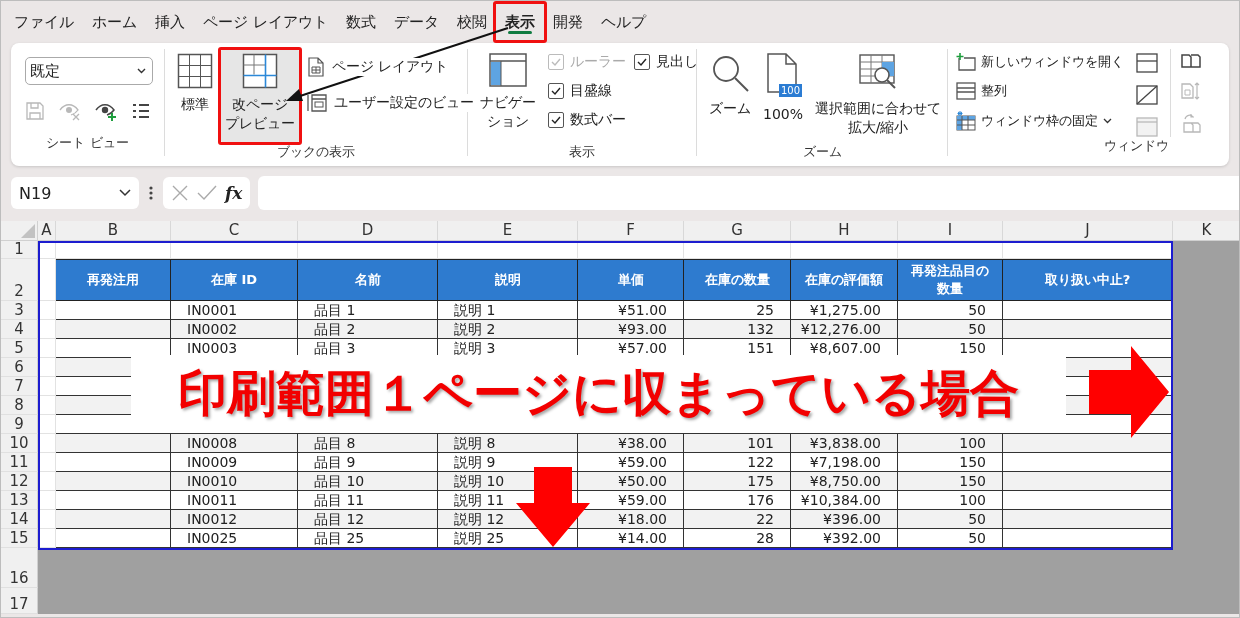 The width and height of the screenshot is (1240, 618). What do you see at coordinates (416, 22) in the screenshot?
I see `ribbon-tab: データ` at bounding box center [416, 22].